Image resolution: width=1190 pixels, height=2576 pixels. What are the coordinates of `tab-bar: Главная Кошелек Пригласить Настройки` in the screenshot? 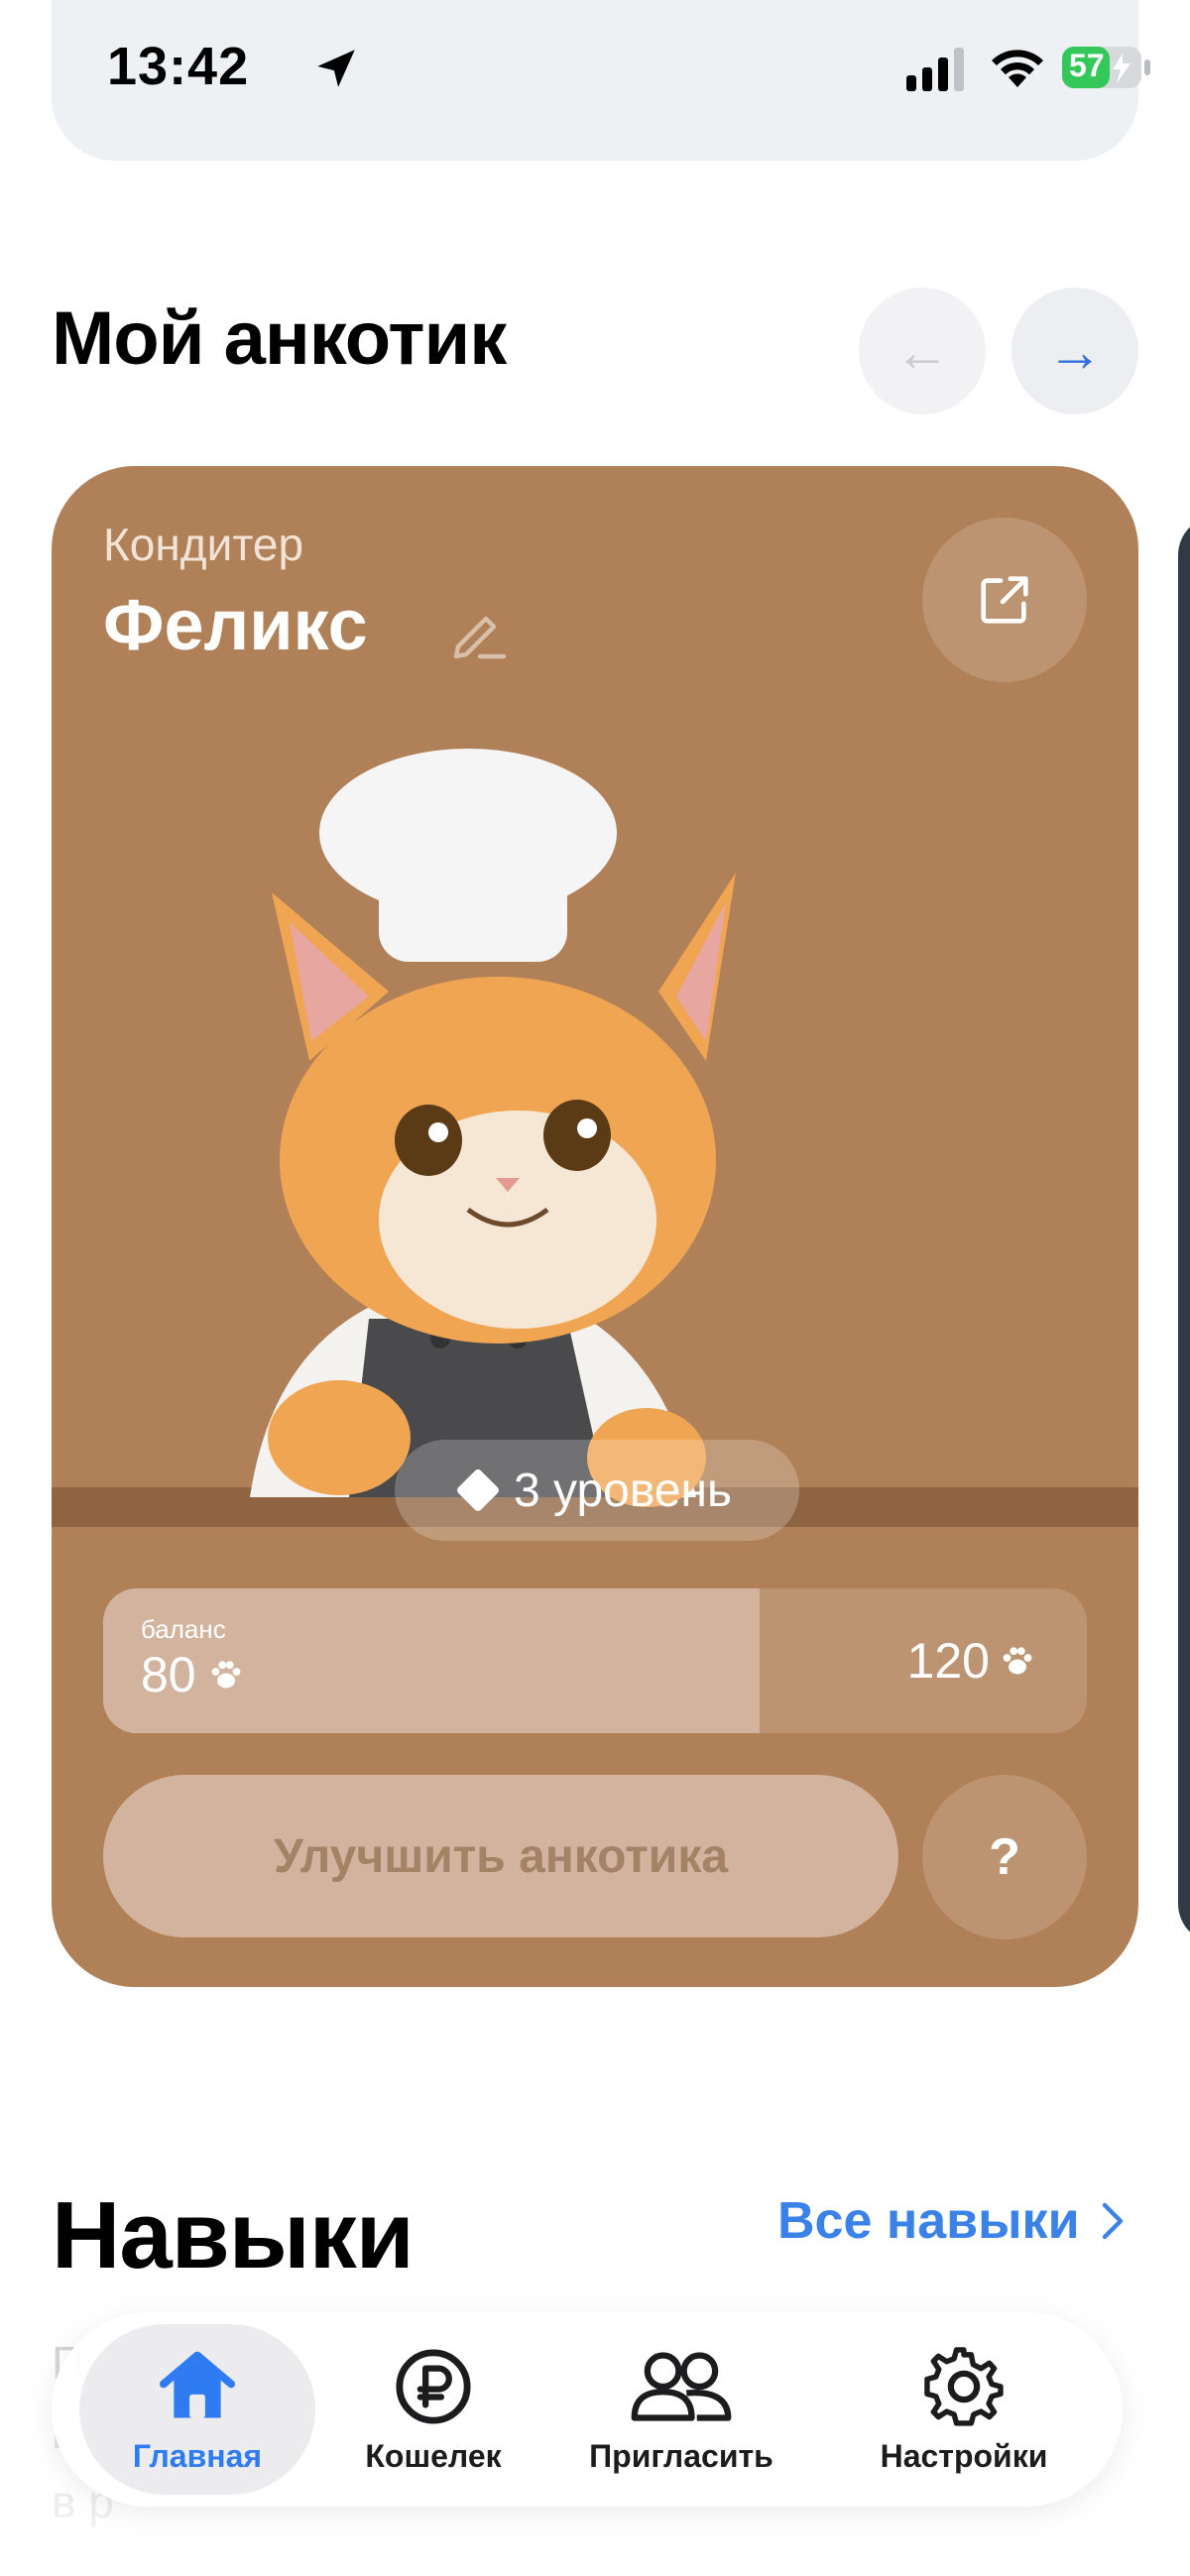 It's located at (587, 2409).